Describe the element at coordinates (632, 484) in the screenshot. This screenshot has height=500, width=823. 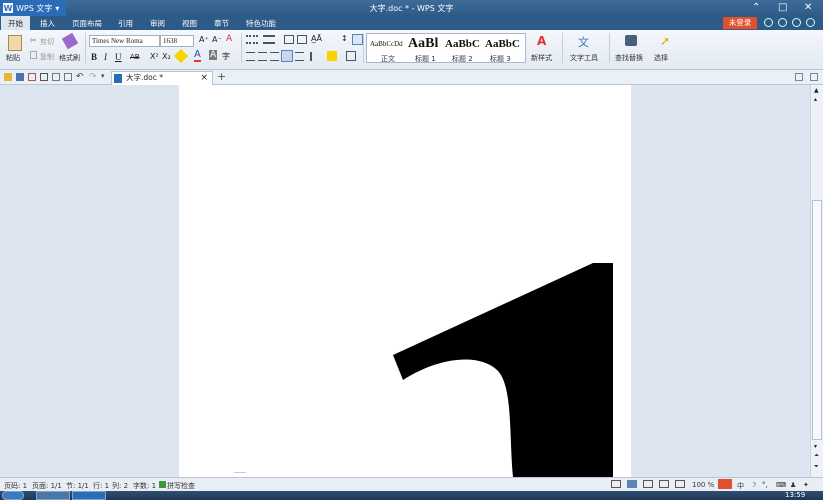
I see `page-view-icon` at that location.